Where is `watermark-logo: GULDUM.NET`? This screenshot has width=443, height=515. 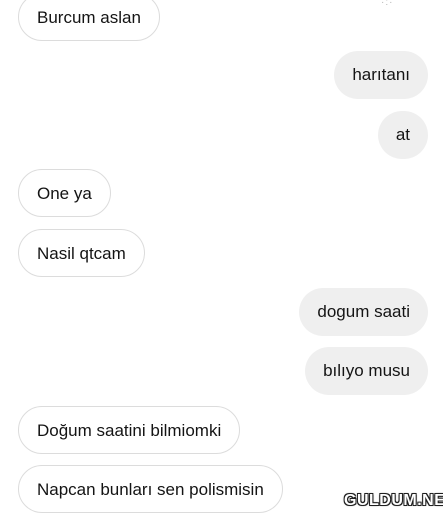
watermark-logo: GULDUM.NET is located at coordinates (393, 500).